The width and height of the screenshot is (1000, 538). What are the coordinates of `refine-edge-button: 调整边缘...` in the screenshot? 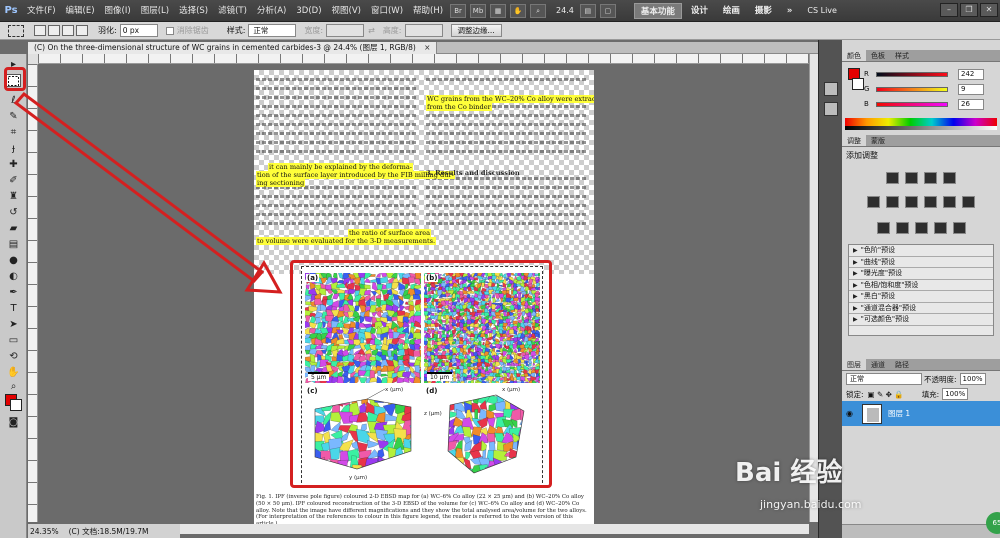 It's located at (476, 30).